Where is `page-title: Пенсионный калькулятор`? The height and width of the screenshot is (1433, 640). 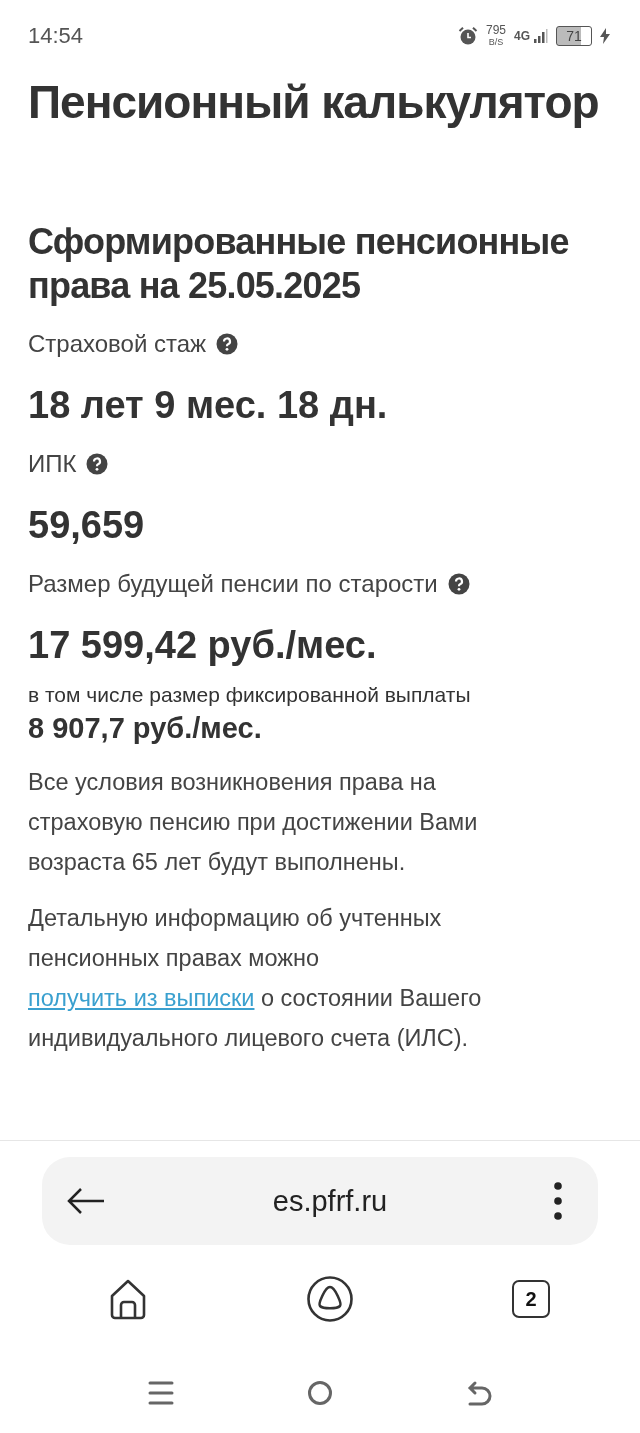
page-title: Пенсионный калькулятор is located at coordinates (314, 102).